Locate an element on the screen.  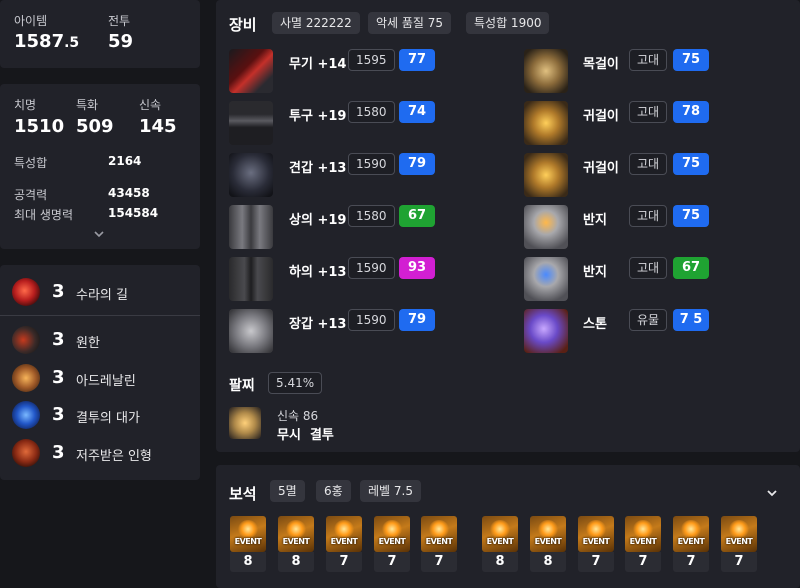
master-brawler-icon is located at coordinates (26, 415).